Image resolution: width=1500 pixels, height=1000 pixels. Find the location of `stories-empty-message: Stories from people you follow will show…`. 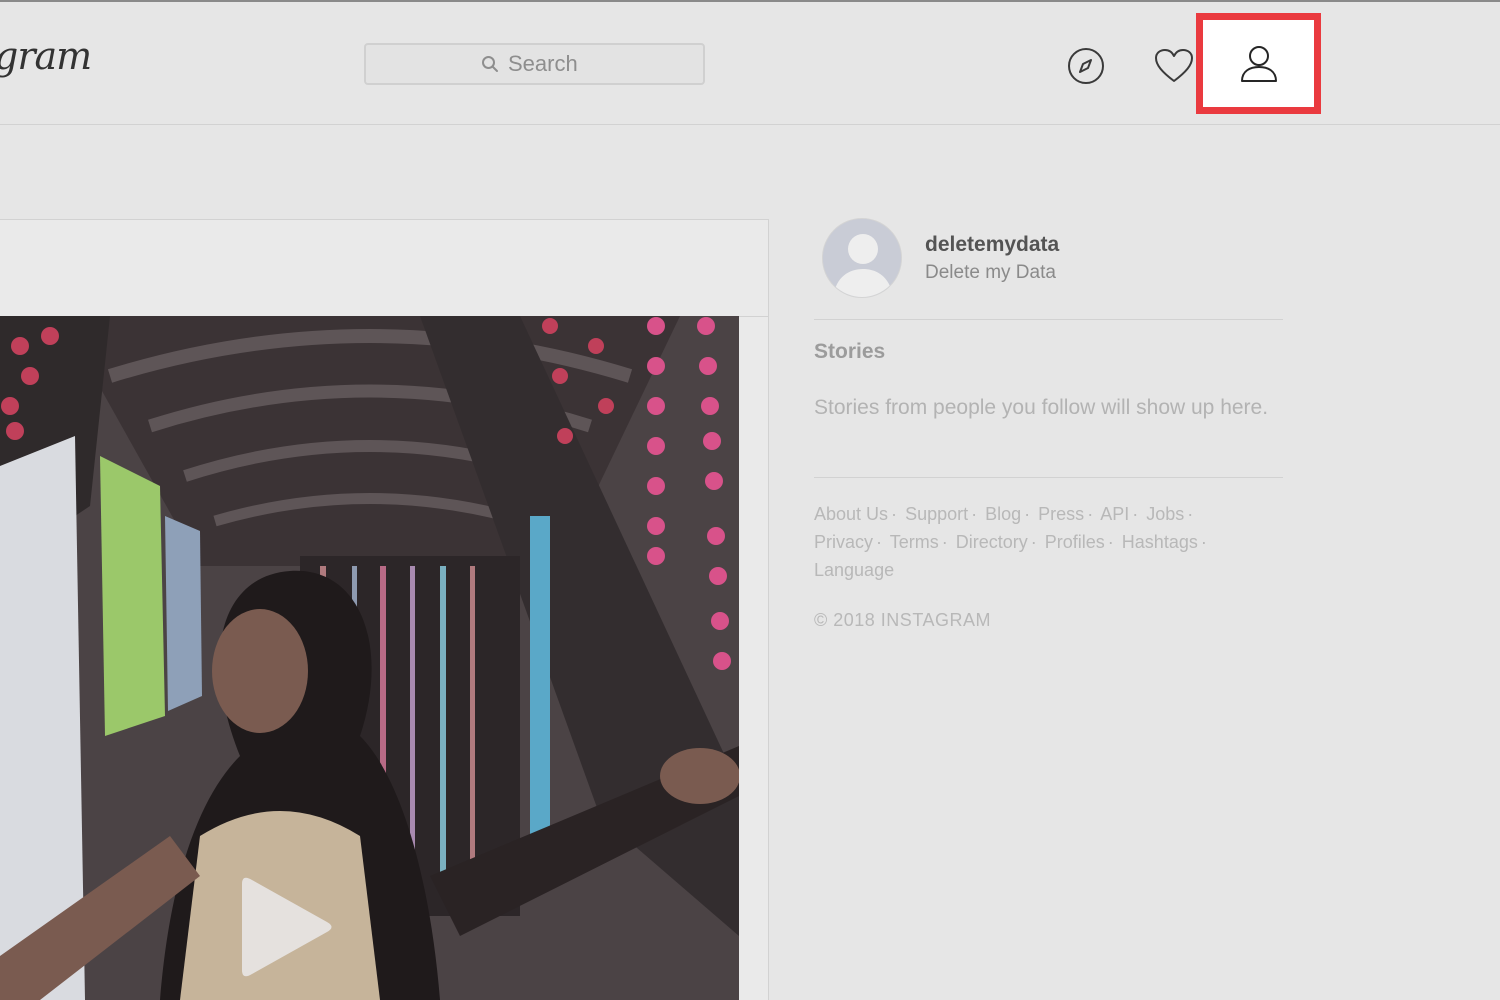

stories-empty-message: Stories from people you follow will show… is located at coordinates (1041, 407).